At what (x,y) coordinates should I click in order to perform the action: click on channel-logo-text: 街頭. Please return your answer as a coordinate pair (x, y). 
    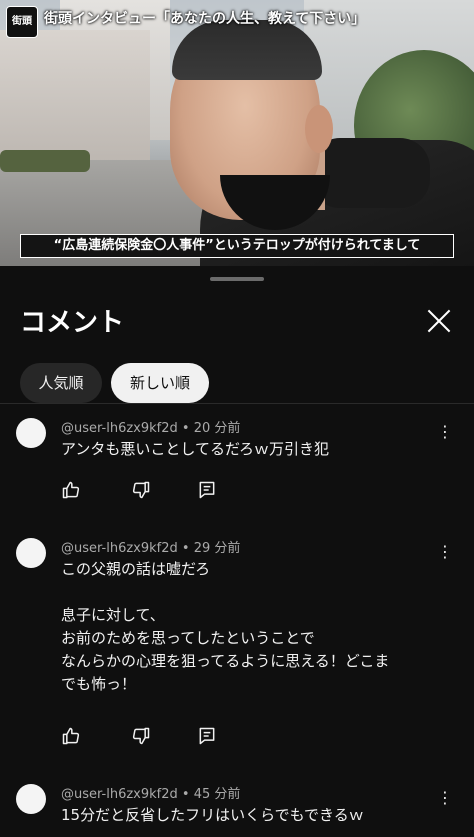
    Looking at the image, I should click on (22, 21).